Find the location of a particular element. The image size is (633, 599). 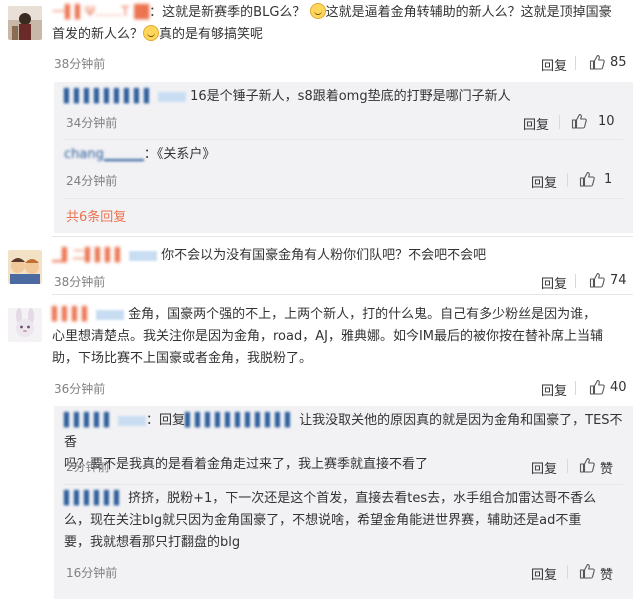

more-replies-link: 共6条回复 is located at coordinates (96, 215).